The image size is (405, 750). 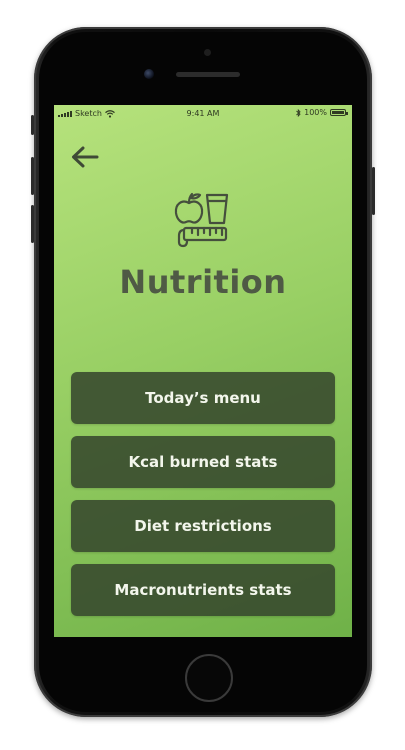 What do you see at coordinates (298, 112) in the screenshot?
I see `bluetooth-icon` at bounding box center [298, 112].